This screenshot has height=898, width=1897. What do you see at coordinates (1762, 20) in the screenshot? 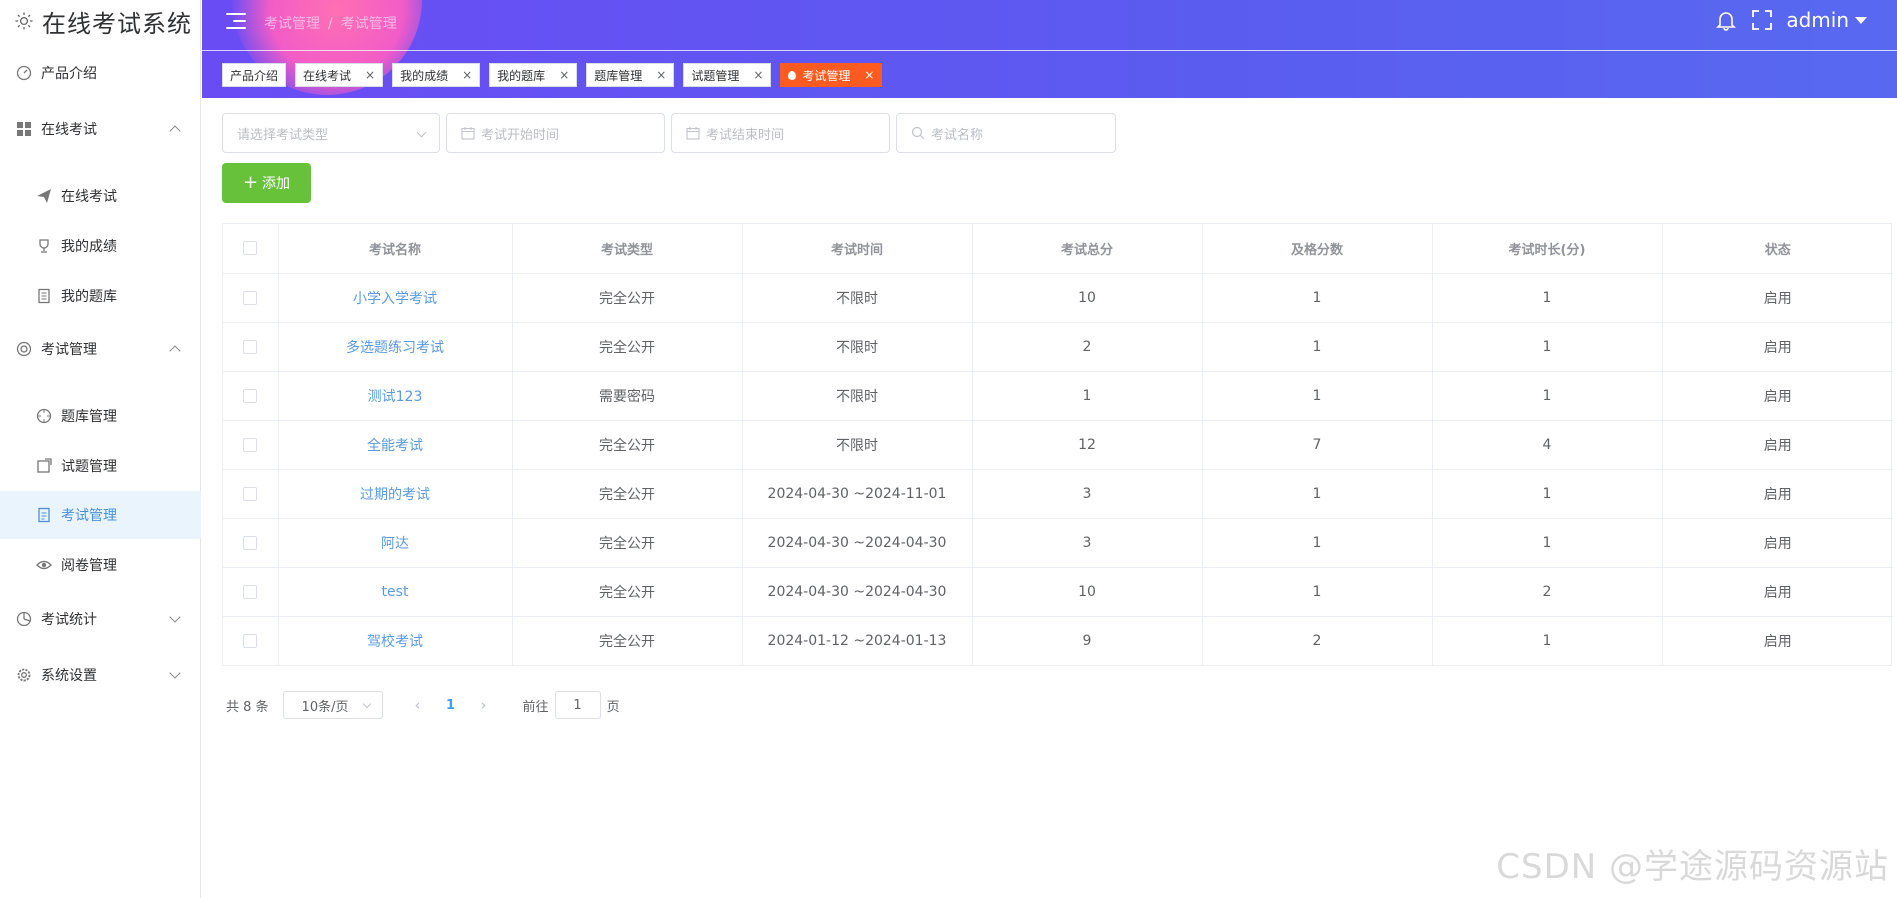
I see `fullscreen-icon` at bounding box center [1762, 20].